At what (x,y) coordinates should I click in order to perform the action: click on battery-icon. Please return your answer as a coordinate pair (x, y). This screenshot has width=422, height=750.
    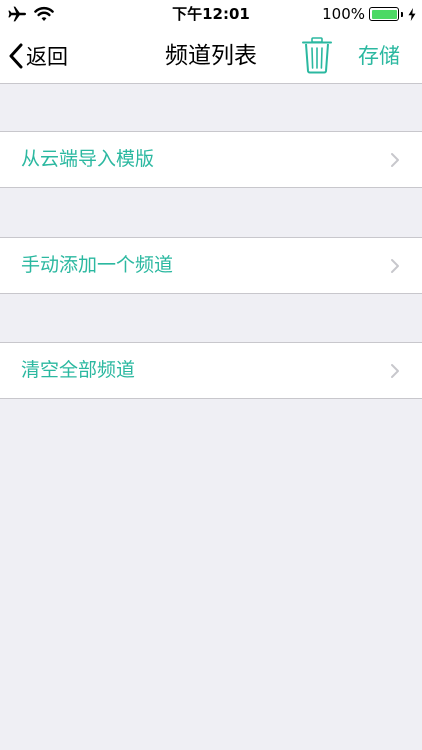
    Looking at the image, I should click on (384, 14).